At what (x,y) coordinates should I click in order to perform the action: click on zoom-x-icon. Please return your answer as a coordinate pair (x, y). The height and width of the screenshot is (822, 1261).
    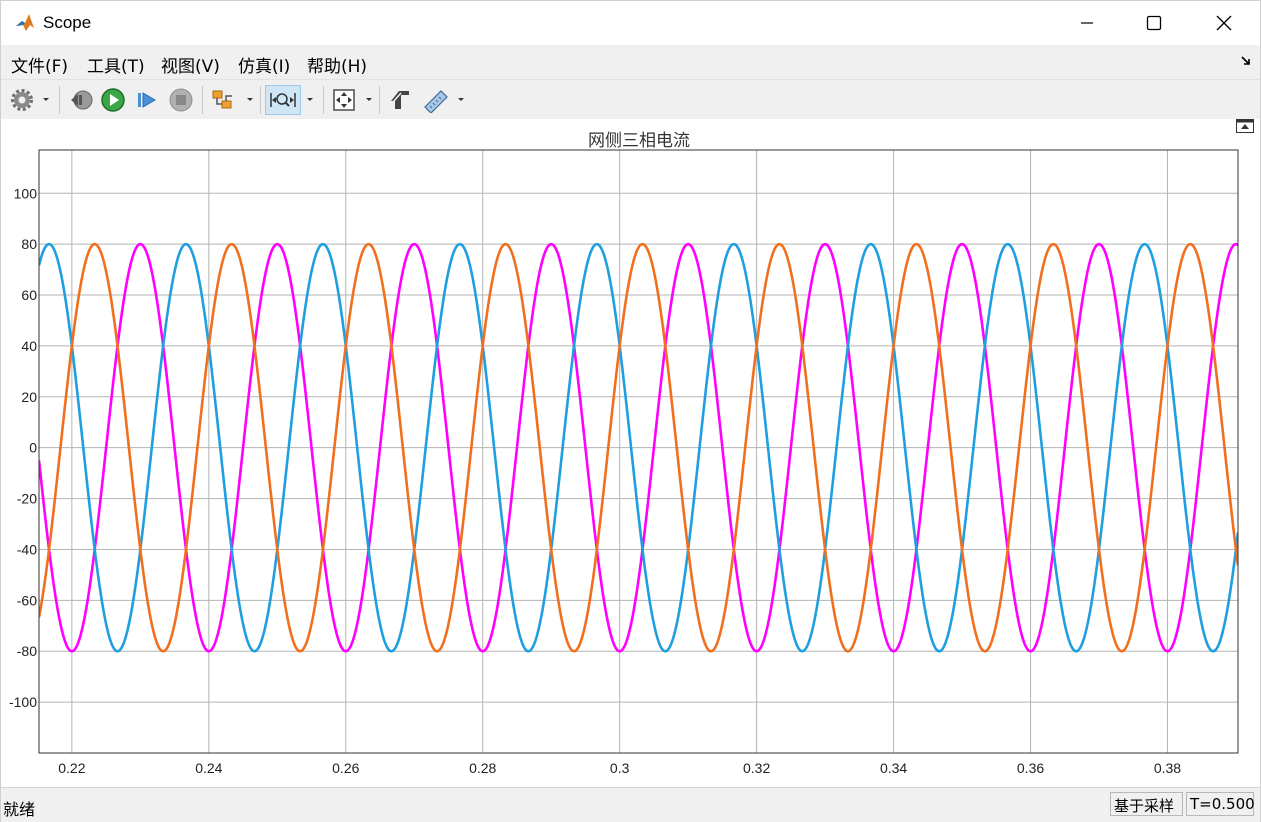
    Looking at the image, I should click on (283, 100).